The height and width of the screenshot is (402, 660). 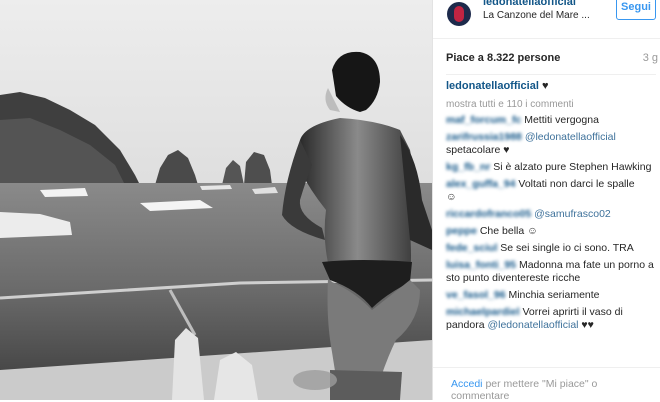 I want to click on comment-username: luisa_fonti_95, so click(x=481, y=265).